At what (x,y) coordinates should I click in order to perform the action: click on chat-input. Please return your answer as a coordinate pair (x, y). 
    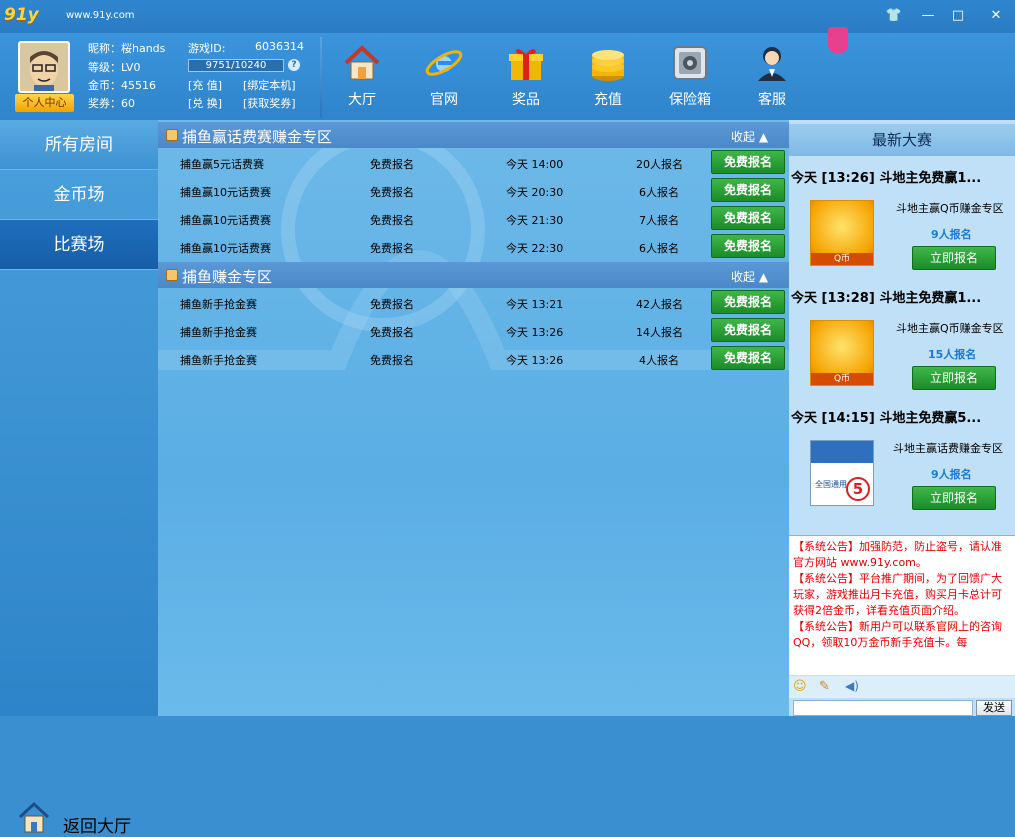
    Looking at the image, I should click on (883, 708).